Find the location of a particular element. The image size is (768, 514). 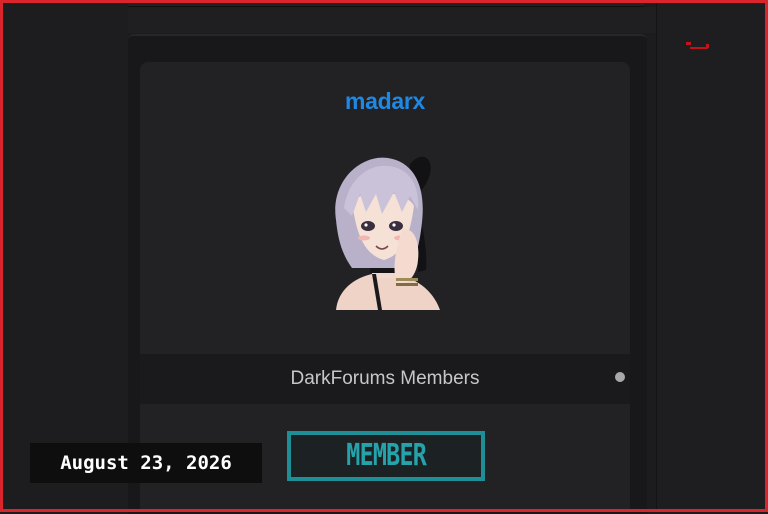

user-group-label: DarkForums Members is located at coordinates (385, 378).